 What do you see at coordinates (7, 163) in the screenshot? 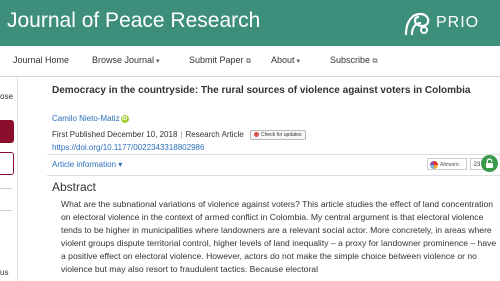
I see `sidebar-secondary-button` at bounding box center [7, 163].